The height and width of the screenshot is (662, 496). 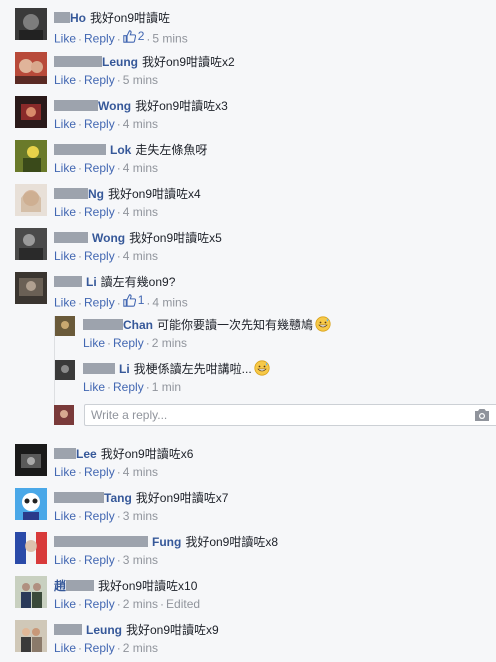 What do you see at coordinates (133, 300) in the screenshot?
I see `like-count: 1` at bounding box center [133, 300].